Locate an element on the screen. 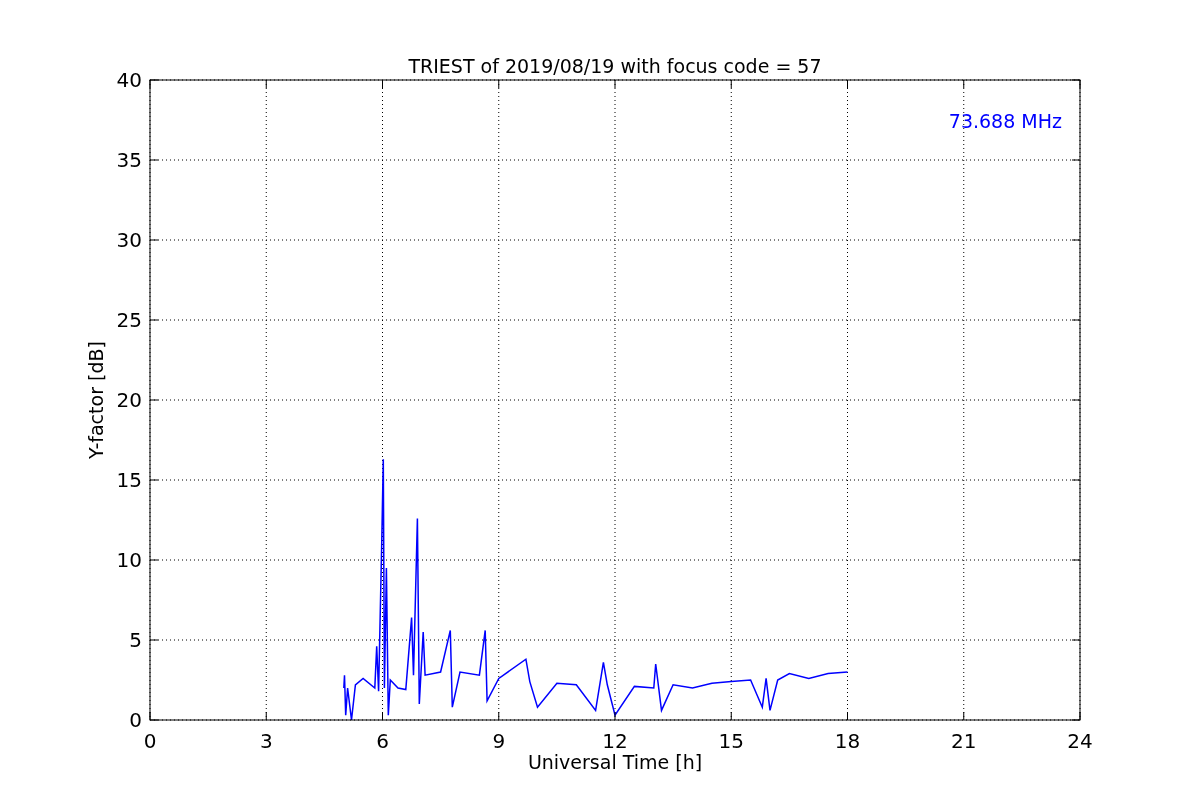  tick-label: 30 is located at coordinates (129, 240).